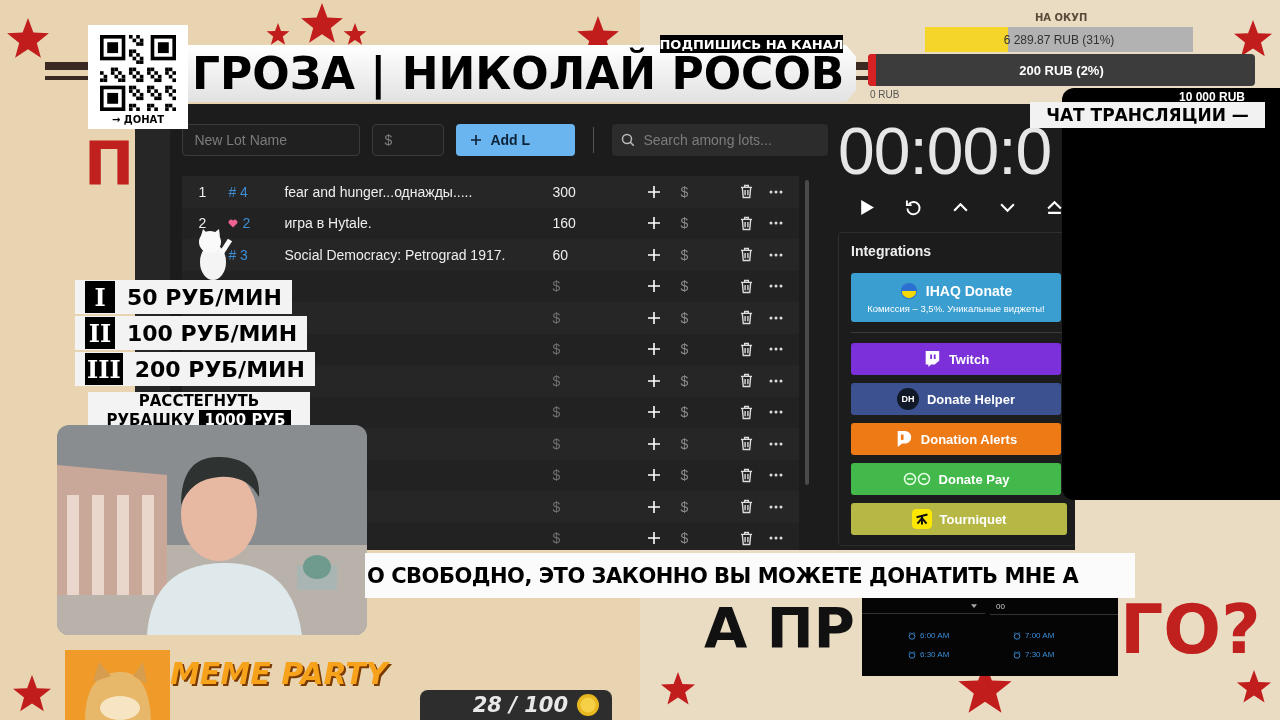 This screenshot has height=720, width=1280. Describe the element at coordinates (279, 673) in the screenshot. I see `meme-title: MEME PARTY` at that location.